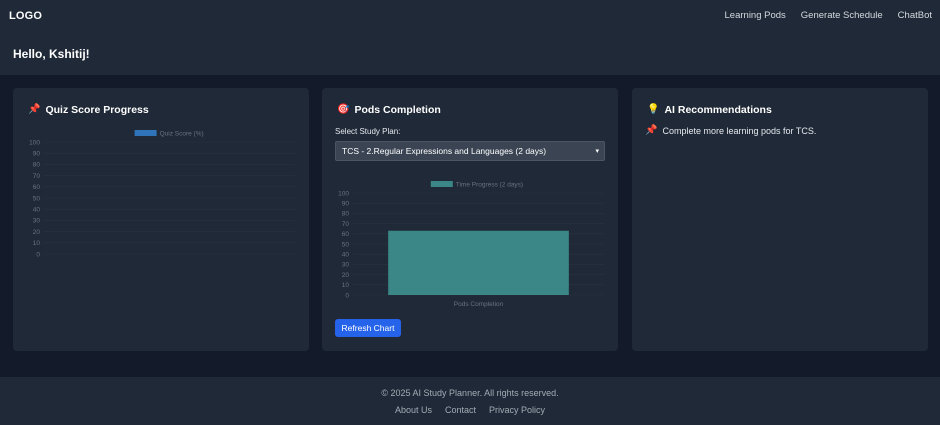 The width and height of the screenshot is (940, 425). What do you see at coordinates (460, 410) in the screenshot?
I see `footer-link-contact: Contact` at bounding box center [460, 410].